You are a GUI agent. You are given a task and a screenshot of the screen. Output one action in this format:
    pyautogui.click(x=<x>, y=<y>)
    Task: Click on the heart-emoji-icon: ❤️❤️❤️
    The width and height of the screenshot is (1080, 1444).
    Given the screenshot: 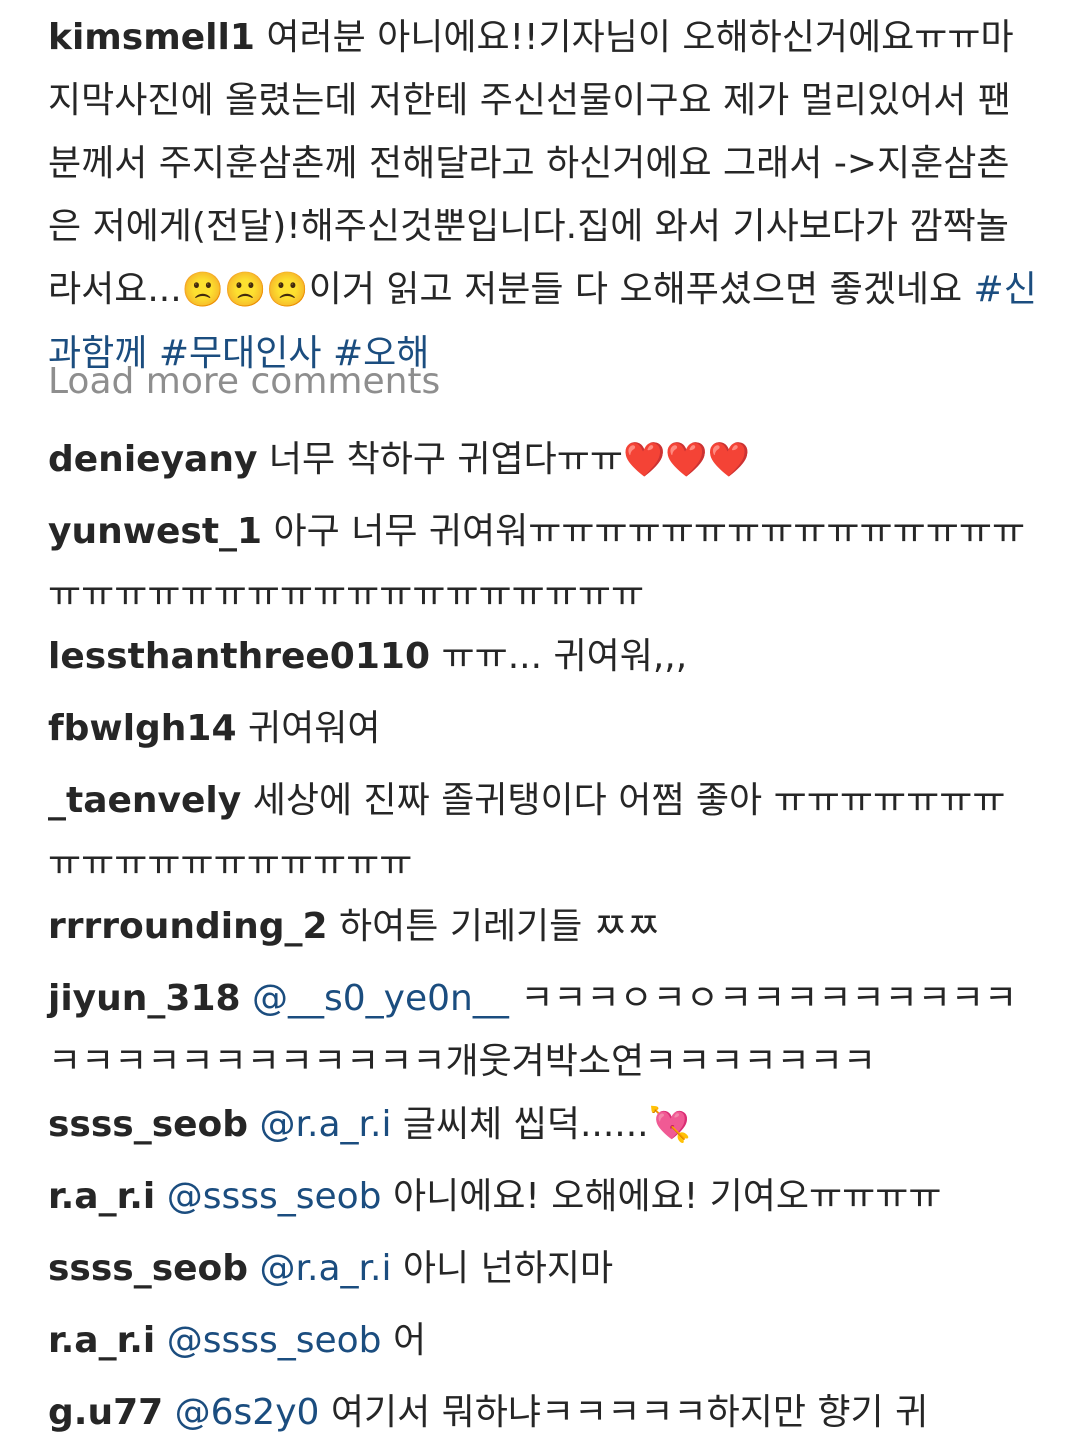 What is the action you would take?
    pyautogui.click(x=686, y=460)
    